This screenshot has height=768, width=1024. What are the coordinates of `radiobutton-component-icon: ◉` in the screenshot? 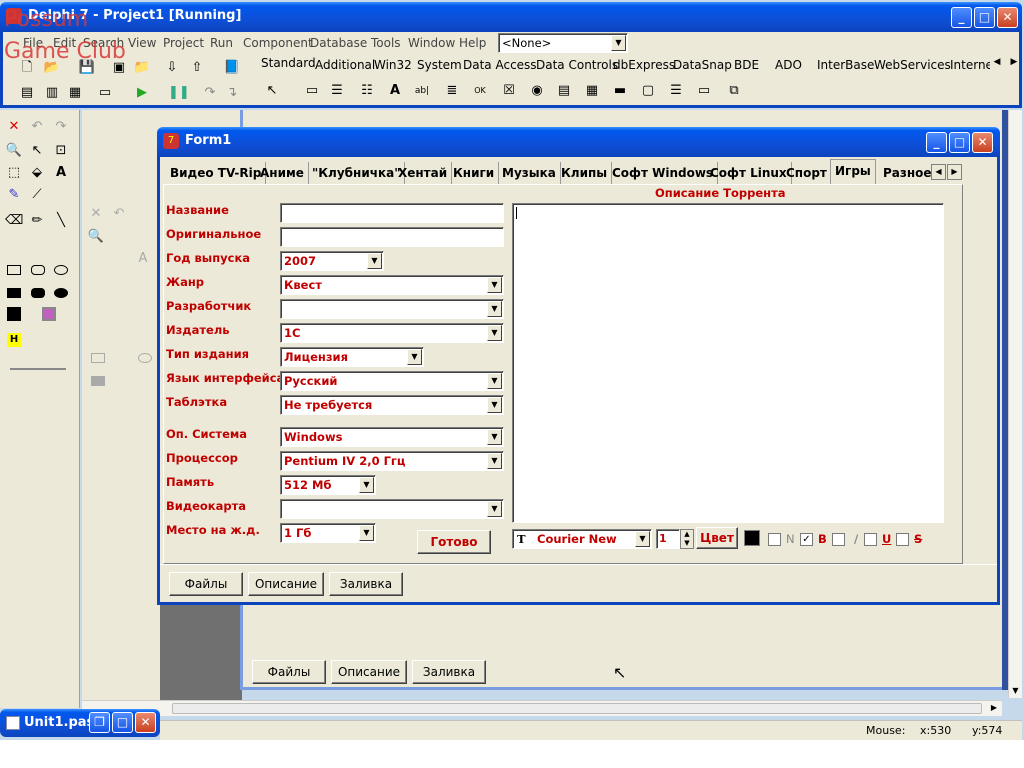 It's located at (537, 91).